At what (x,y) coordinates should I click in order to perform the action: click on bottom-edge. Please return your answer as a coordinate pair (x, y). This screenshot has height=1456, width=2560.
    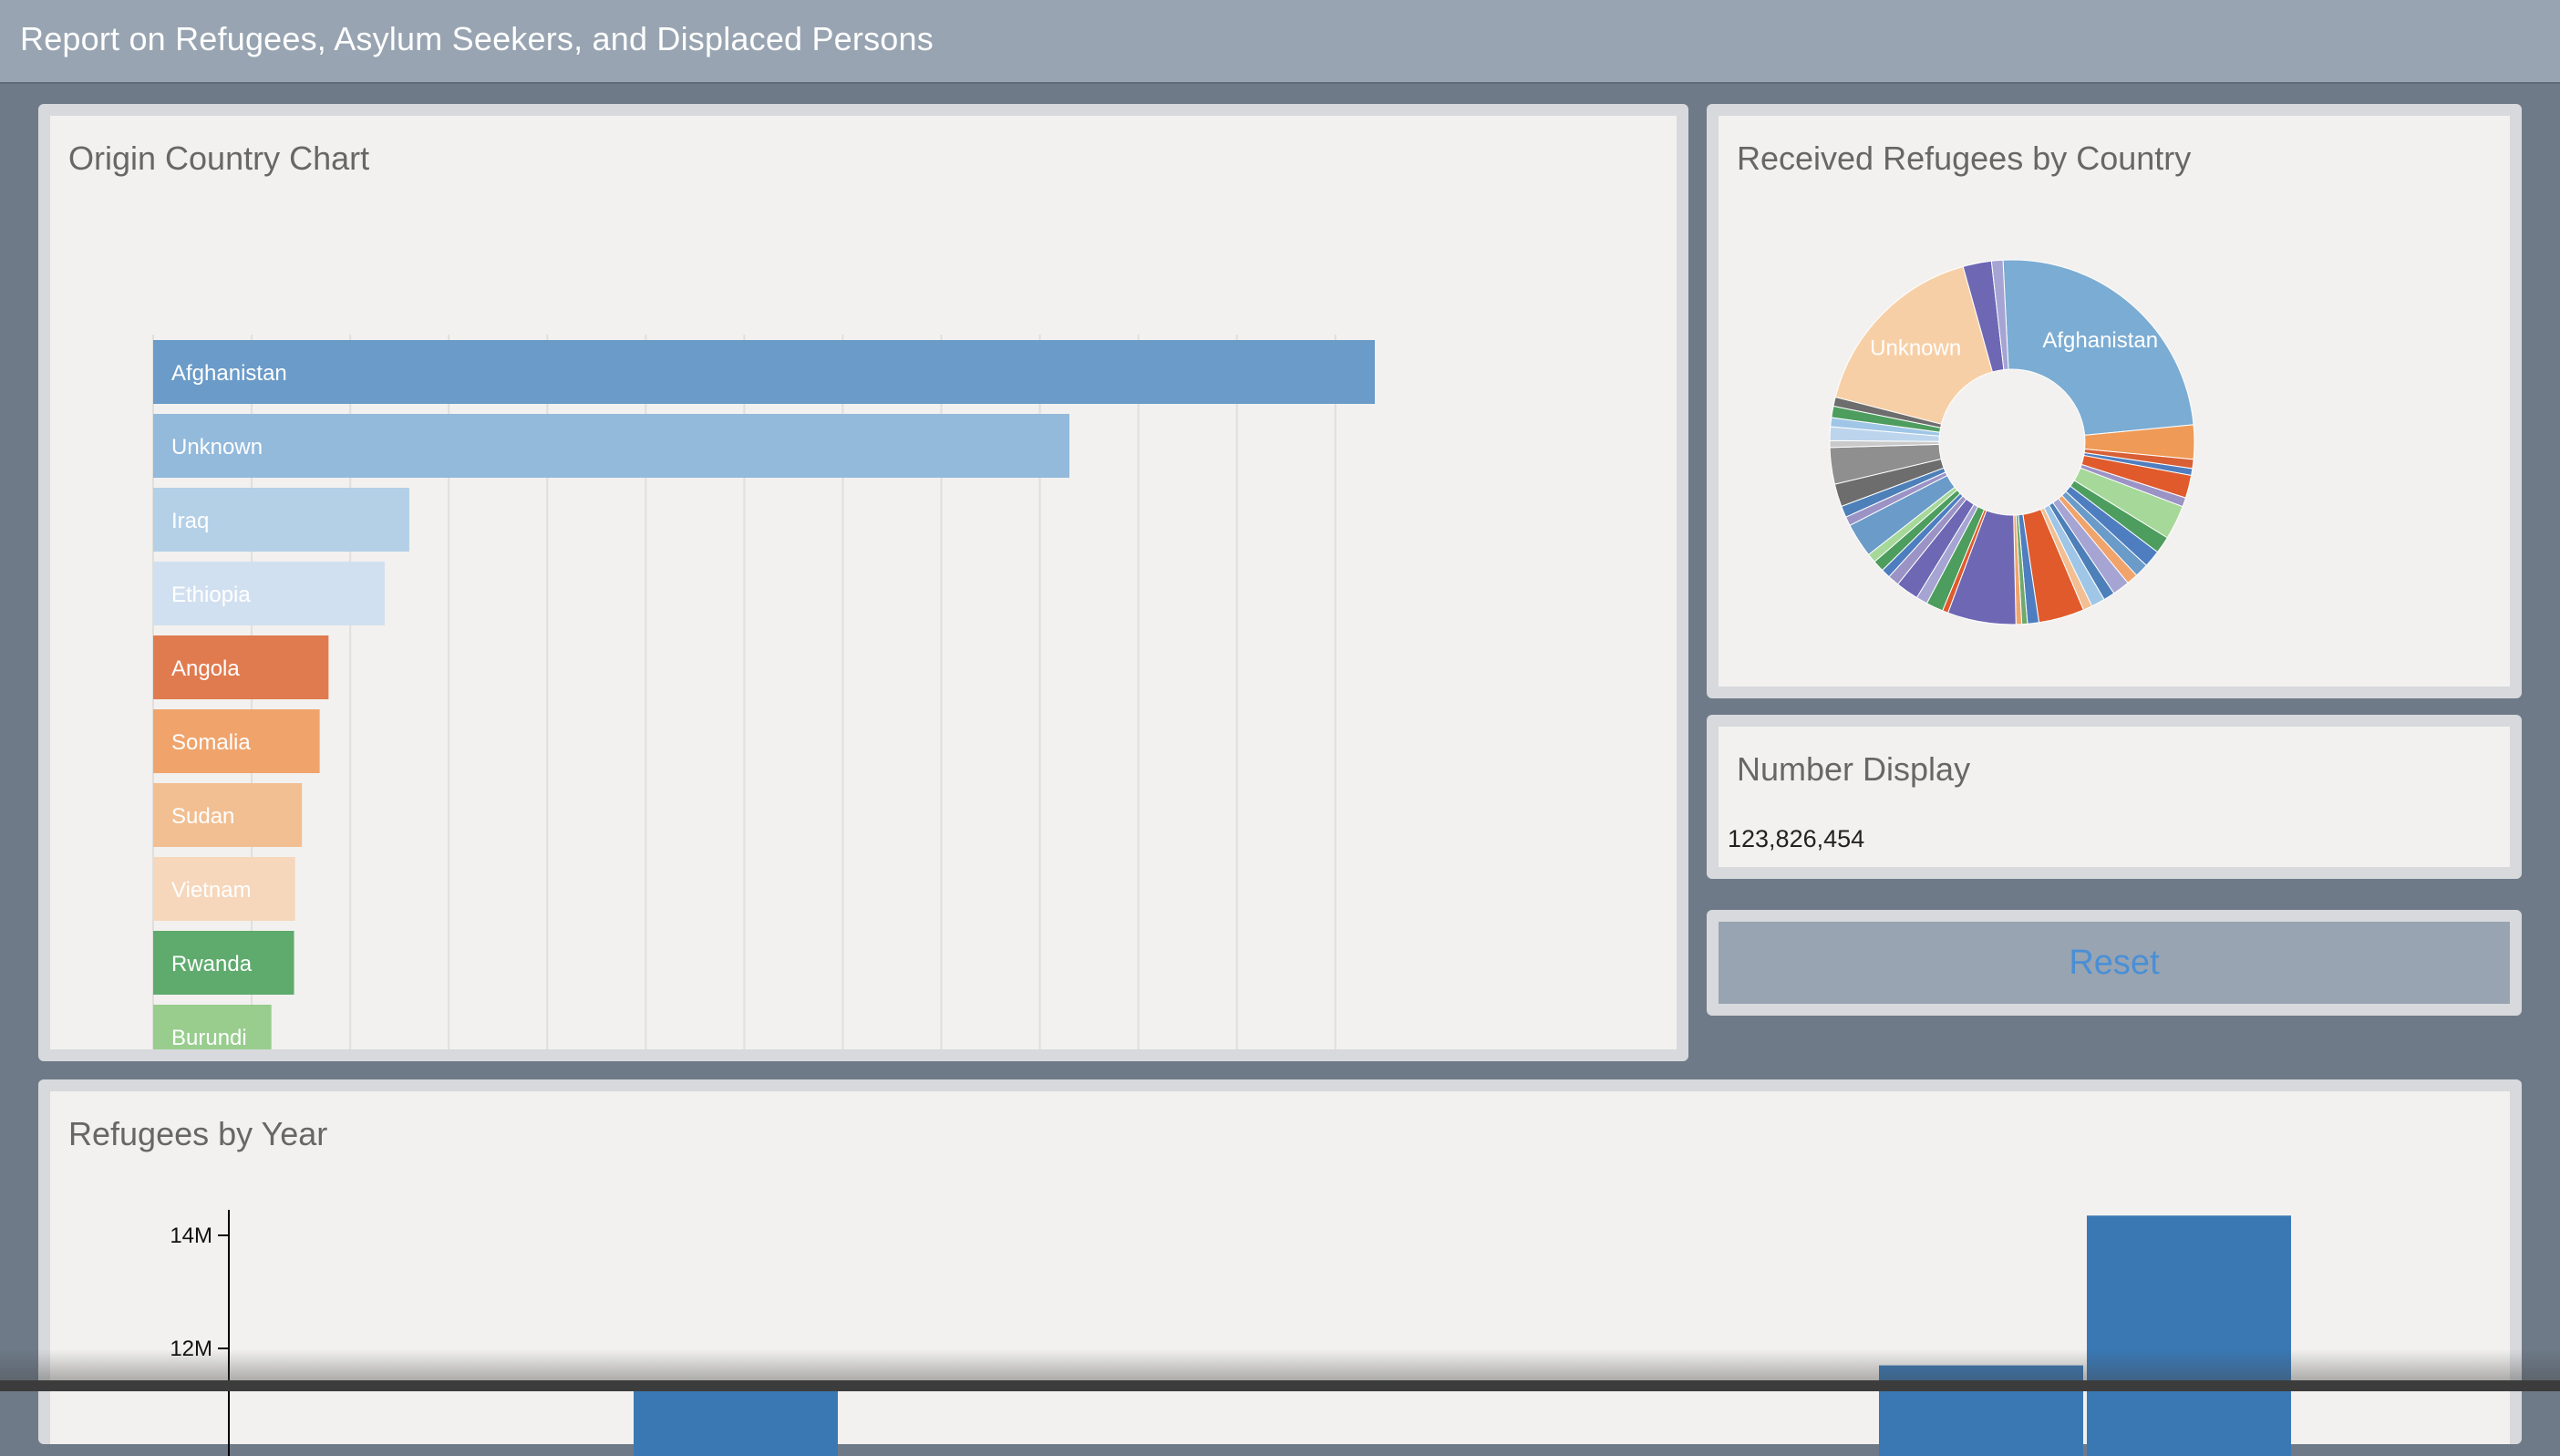
    Looking at the image, I should click on (1280, 1386).